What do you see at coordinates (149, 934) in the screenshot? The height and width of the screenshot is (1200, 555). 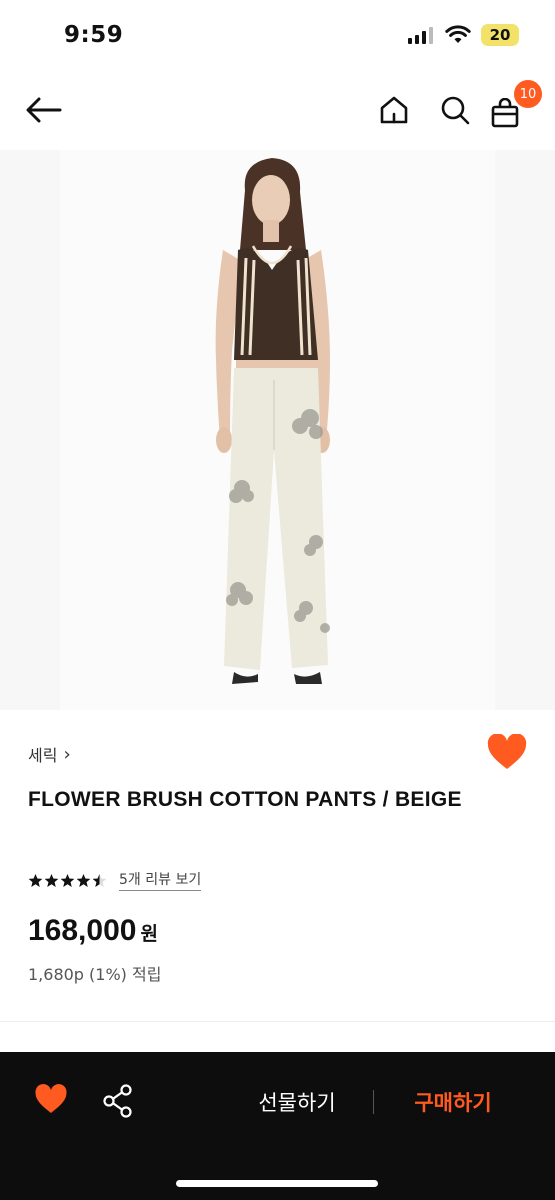 I see `price-currency: 원` at bounding box center [149, 934].